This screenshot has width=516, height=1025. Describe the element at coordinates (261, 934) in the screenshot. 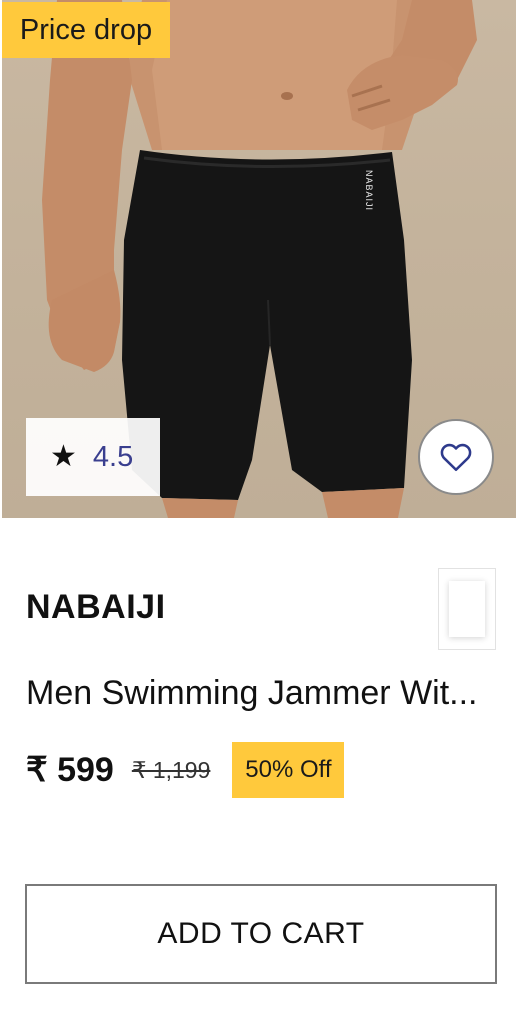

I see `add-to-cart-button: ADD TO CART` at that location.